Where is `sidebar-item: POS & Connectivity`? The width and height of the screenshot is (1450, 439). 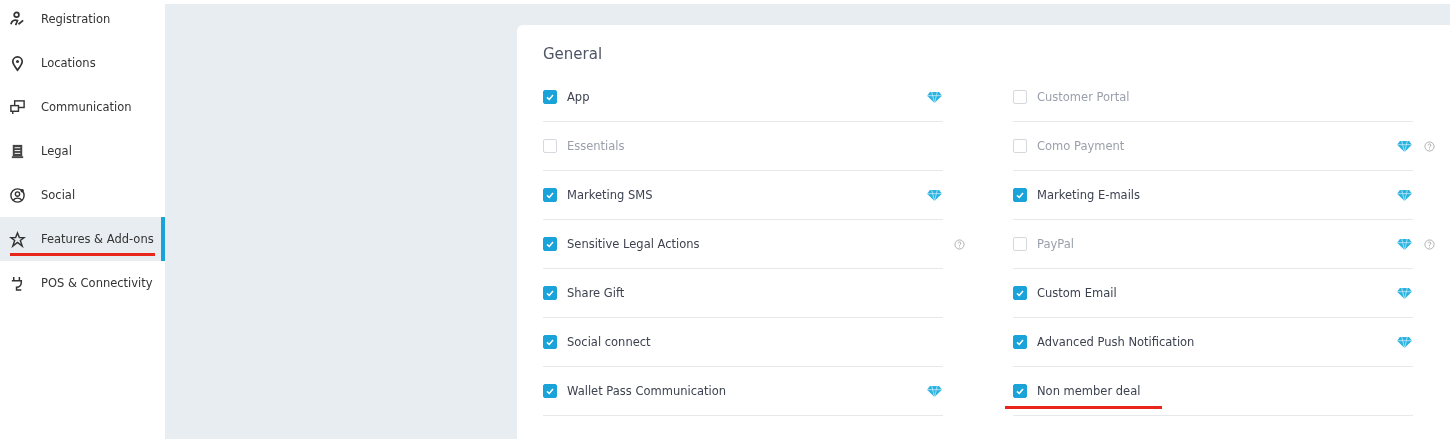 sidebar-item: POS & Connectivity is located at coordinates (82, 283).